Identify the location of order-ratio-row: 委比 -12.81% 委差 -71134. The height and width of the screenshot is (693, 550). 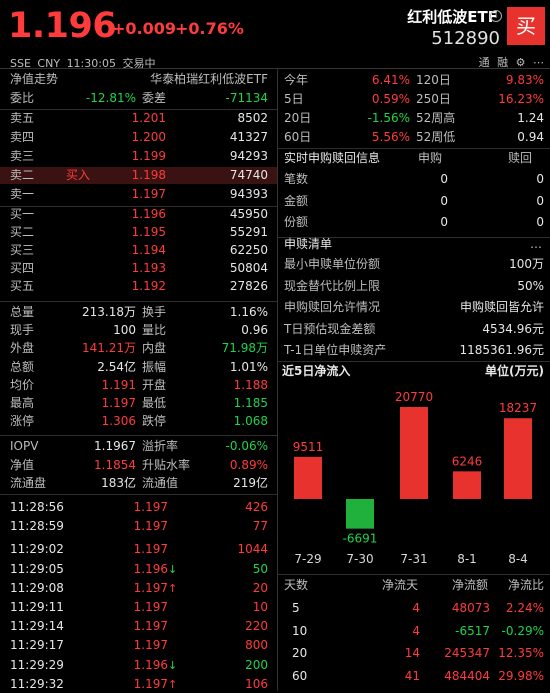
(138, 98).